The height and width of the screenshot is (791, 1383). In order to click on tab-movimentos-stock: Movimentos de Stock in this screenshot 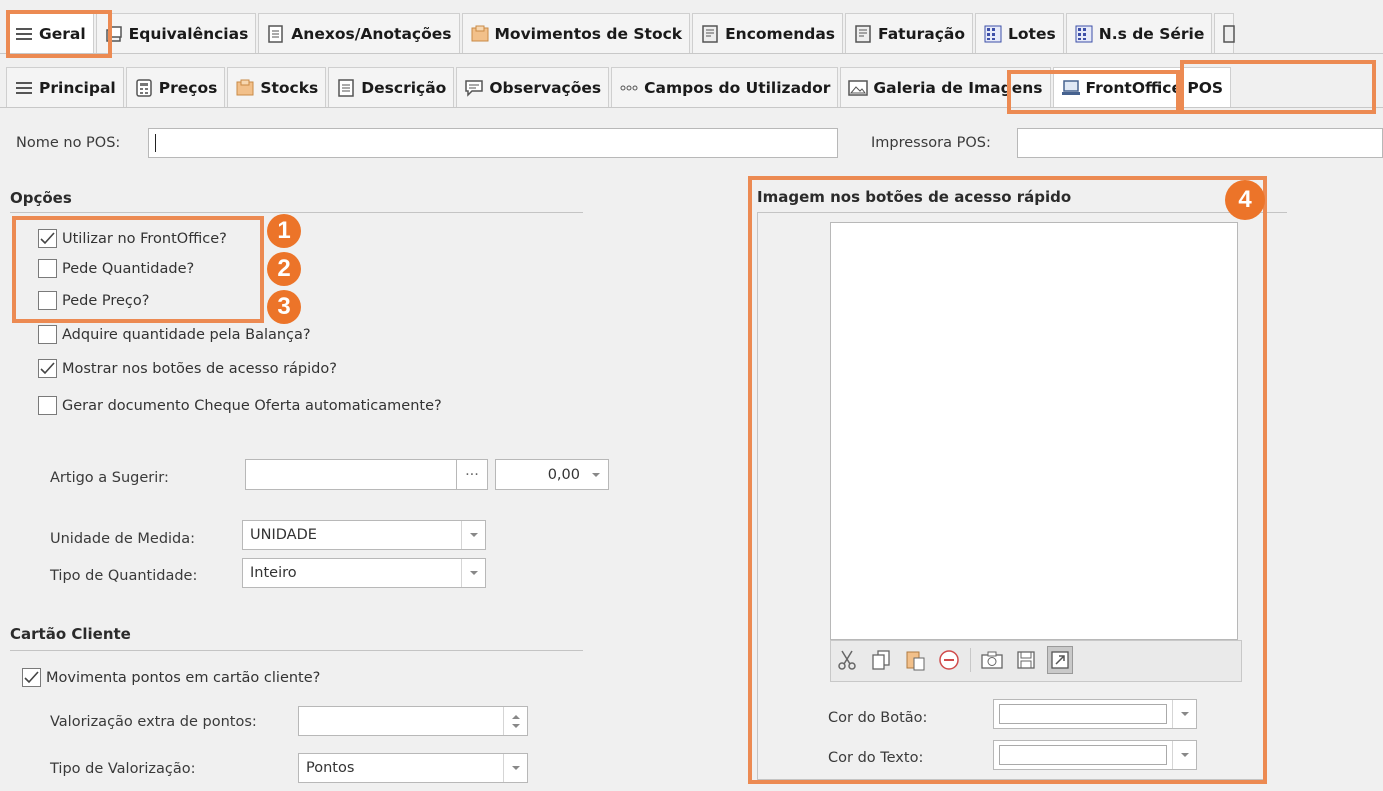, I will do `click(576, 33)`.